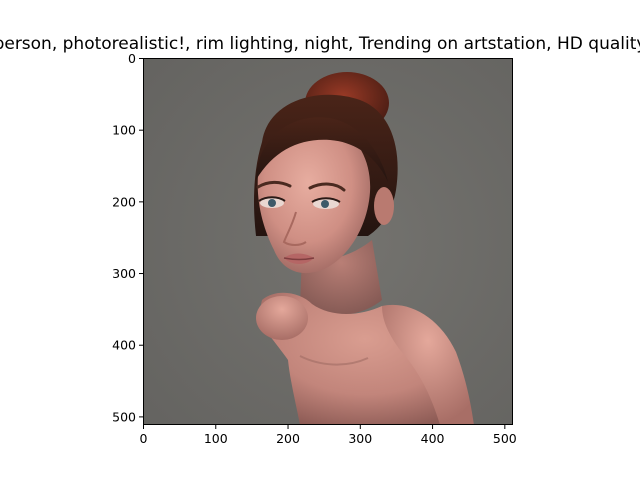 The image size is (640, 480). I want to click on y-tick-label: 100, so click(124, 130).